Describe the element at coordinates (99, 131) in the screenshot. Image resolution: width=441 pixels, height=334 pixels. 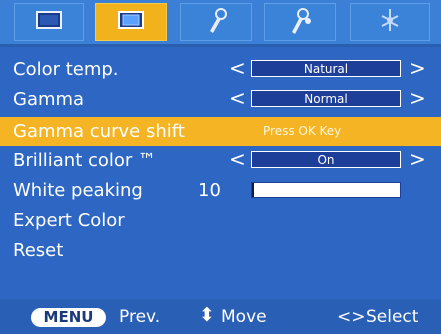
I see `gamma-curve-shift-label: Gamma curve shift` at that location.